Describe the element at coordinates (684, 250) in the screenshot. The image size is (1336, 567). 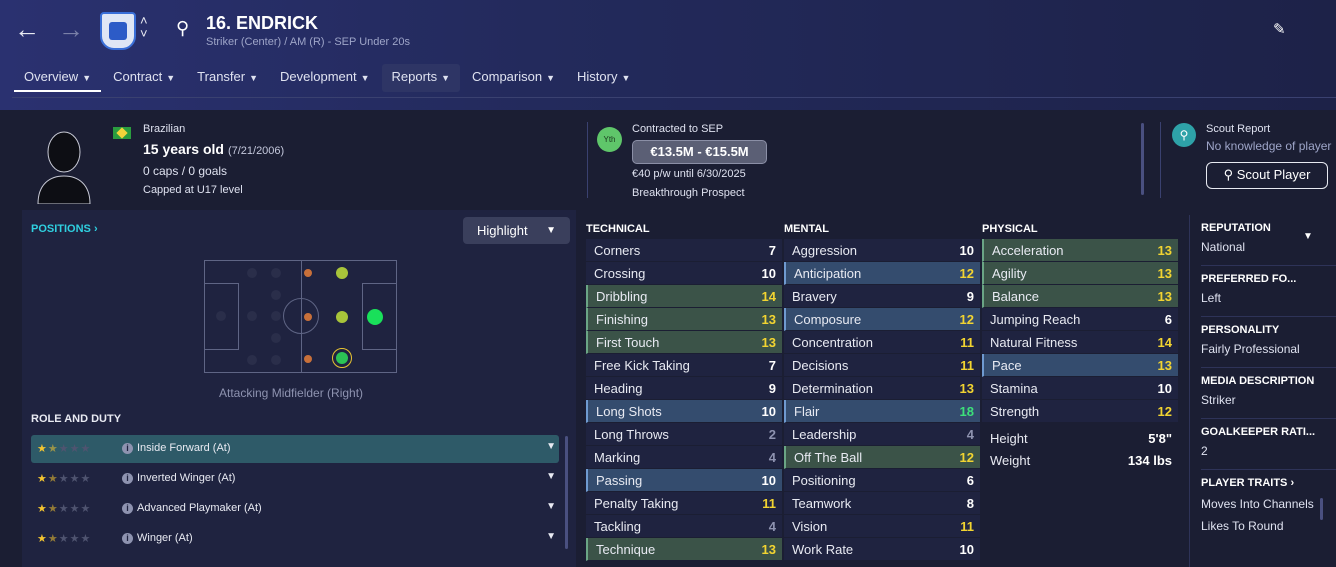
I see `attr-row-corners: Corners 7` at that location.